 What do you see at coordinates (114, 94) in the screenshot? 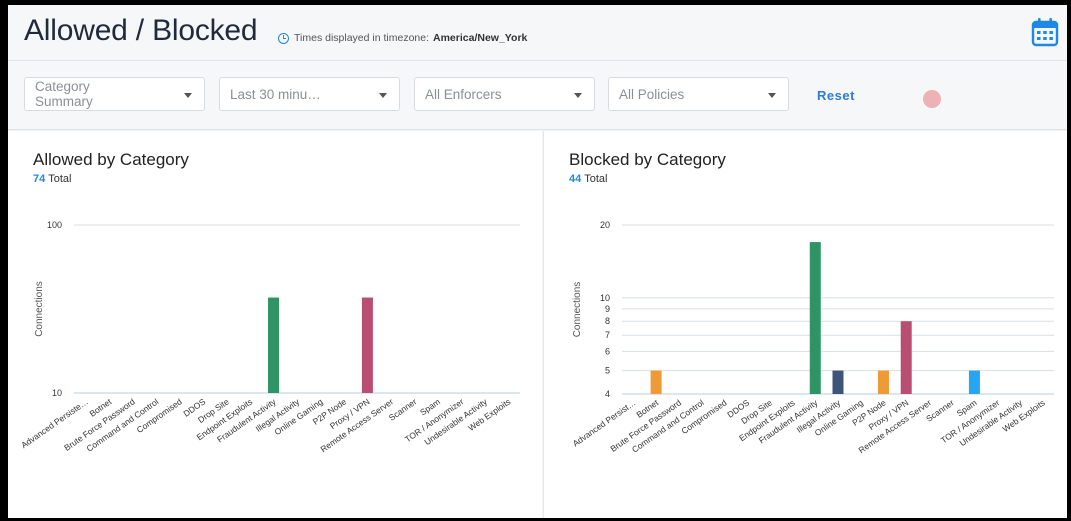
I see `category-select: Category Summary` at bounding box center [114, 94].